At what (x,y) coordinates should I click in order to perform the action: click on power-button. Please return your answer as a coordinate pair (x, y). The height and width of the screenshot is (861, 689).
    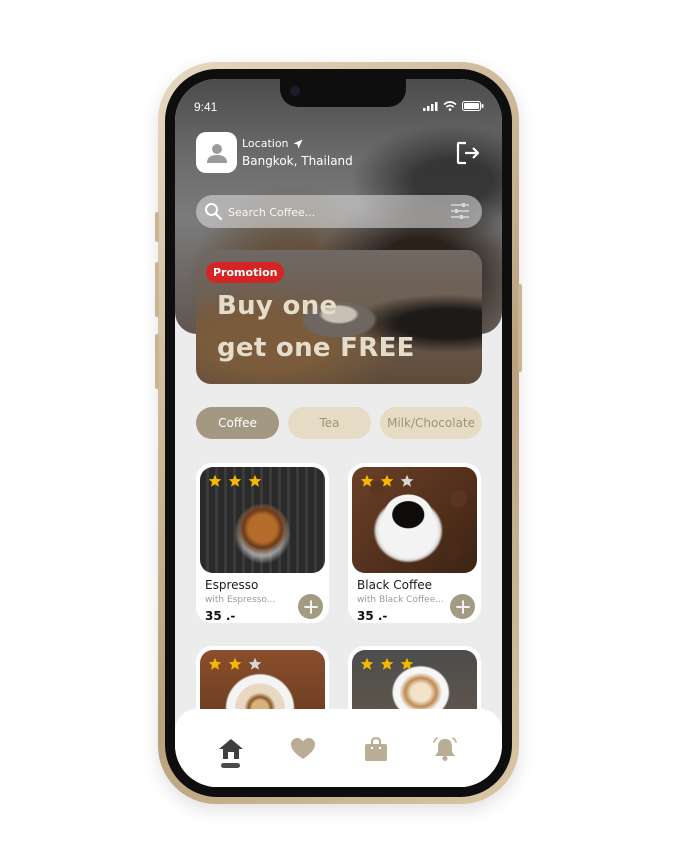
    Looking at the image, I should click on (520, 328).